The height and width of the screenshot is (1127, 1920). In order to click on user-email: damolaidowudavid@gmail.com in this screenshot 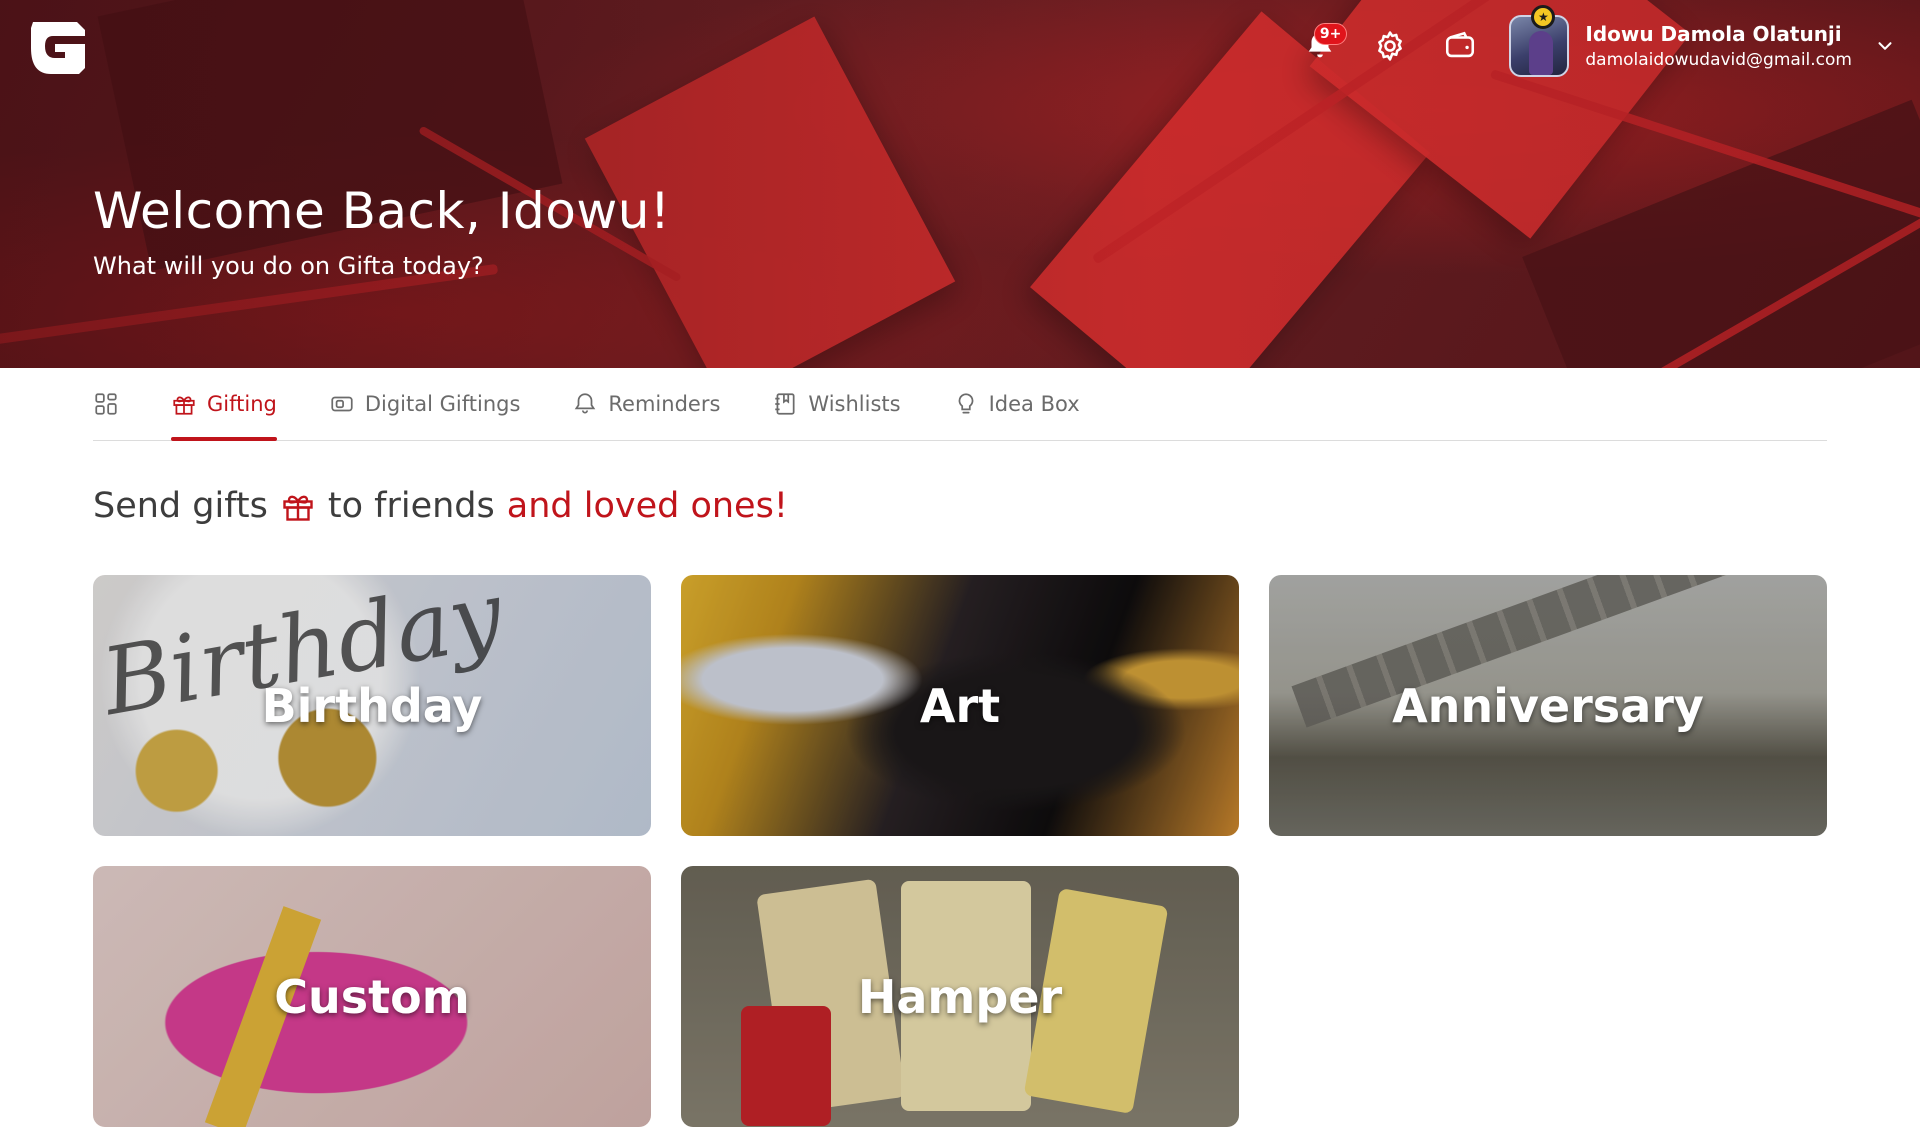, I will do `click(1718, 60)`.